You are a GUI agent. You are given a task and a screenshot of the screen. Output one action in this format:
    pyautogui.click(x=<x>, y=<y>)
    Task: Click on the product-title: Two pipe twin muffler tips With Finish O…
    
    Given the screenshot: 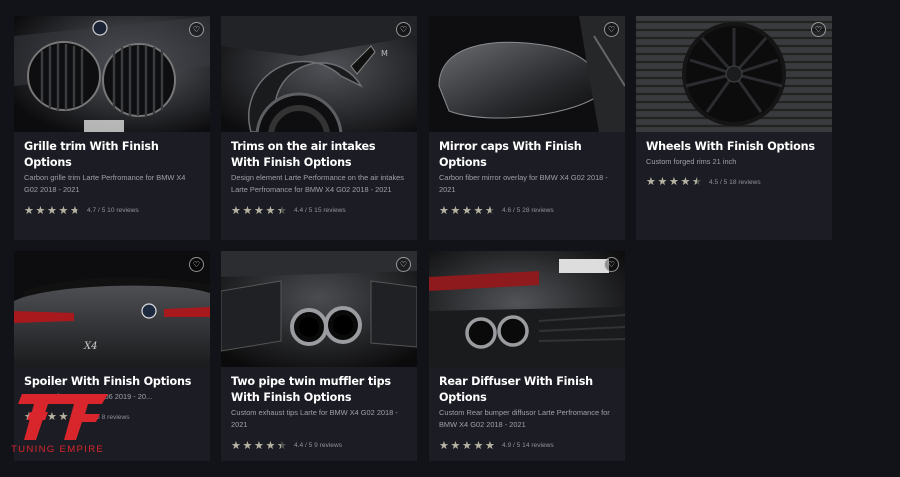 What is the action you would take?
    pyautogui.click(x=319, y=390)
    